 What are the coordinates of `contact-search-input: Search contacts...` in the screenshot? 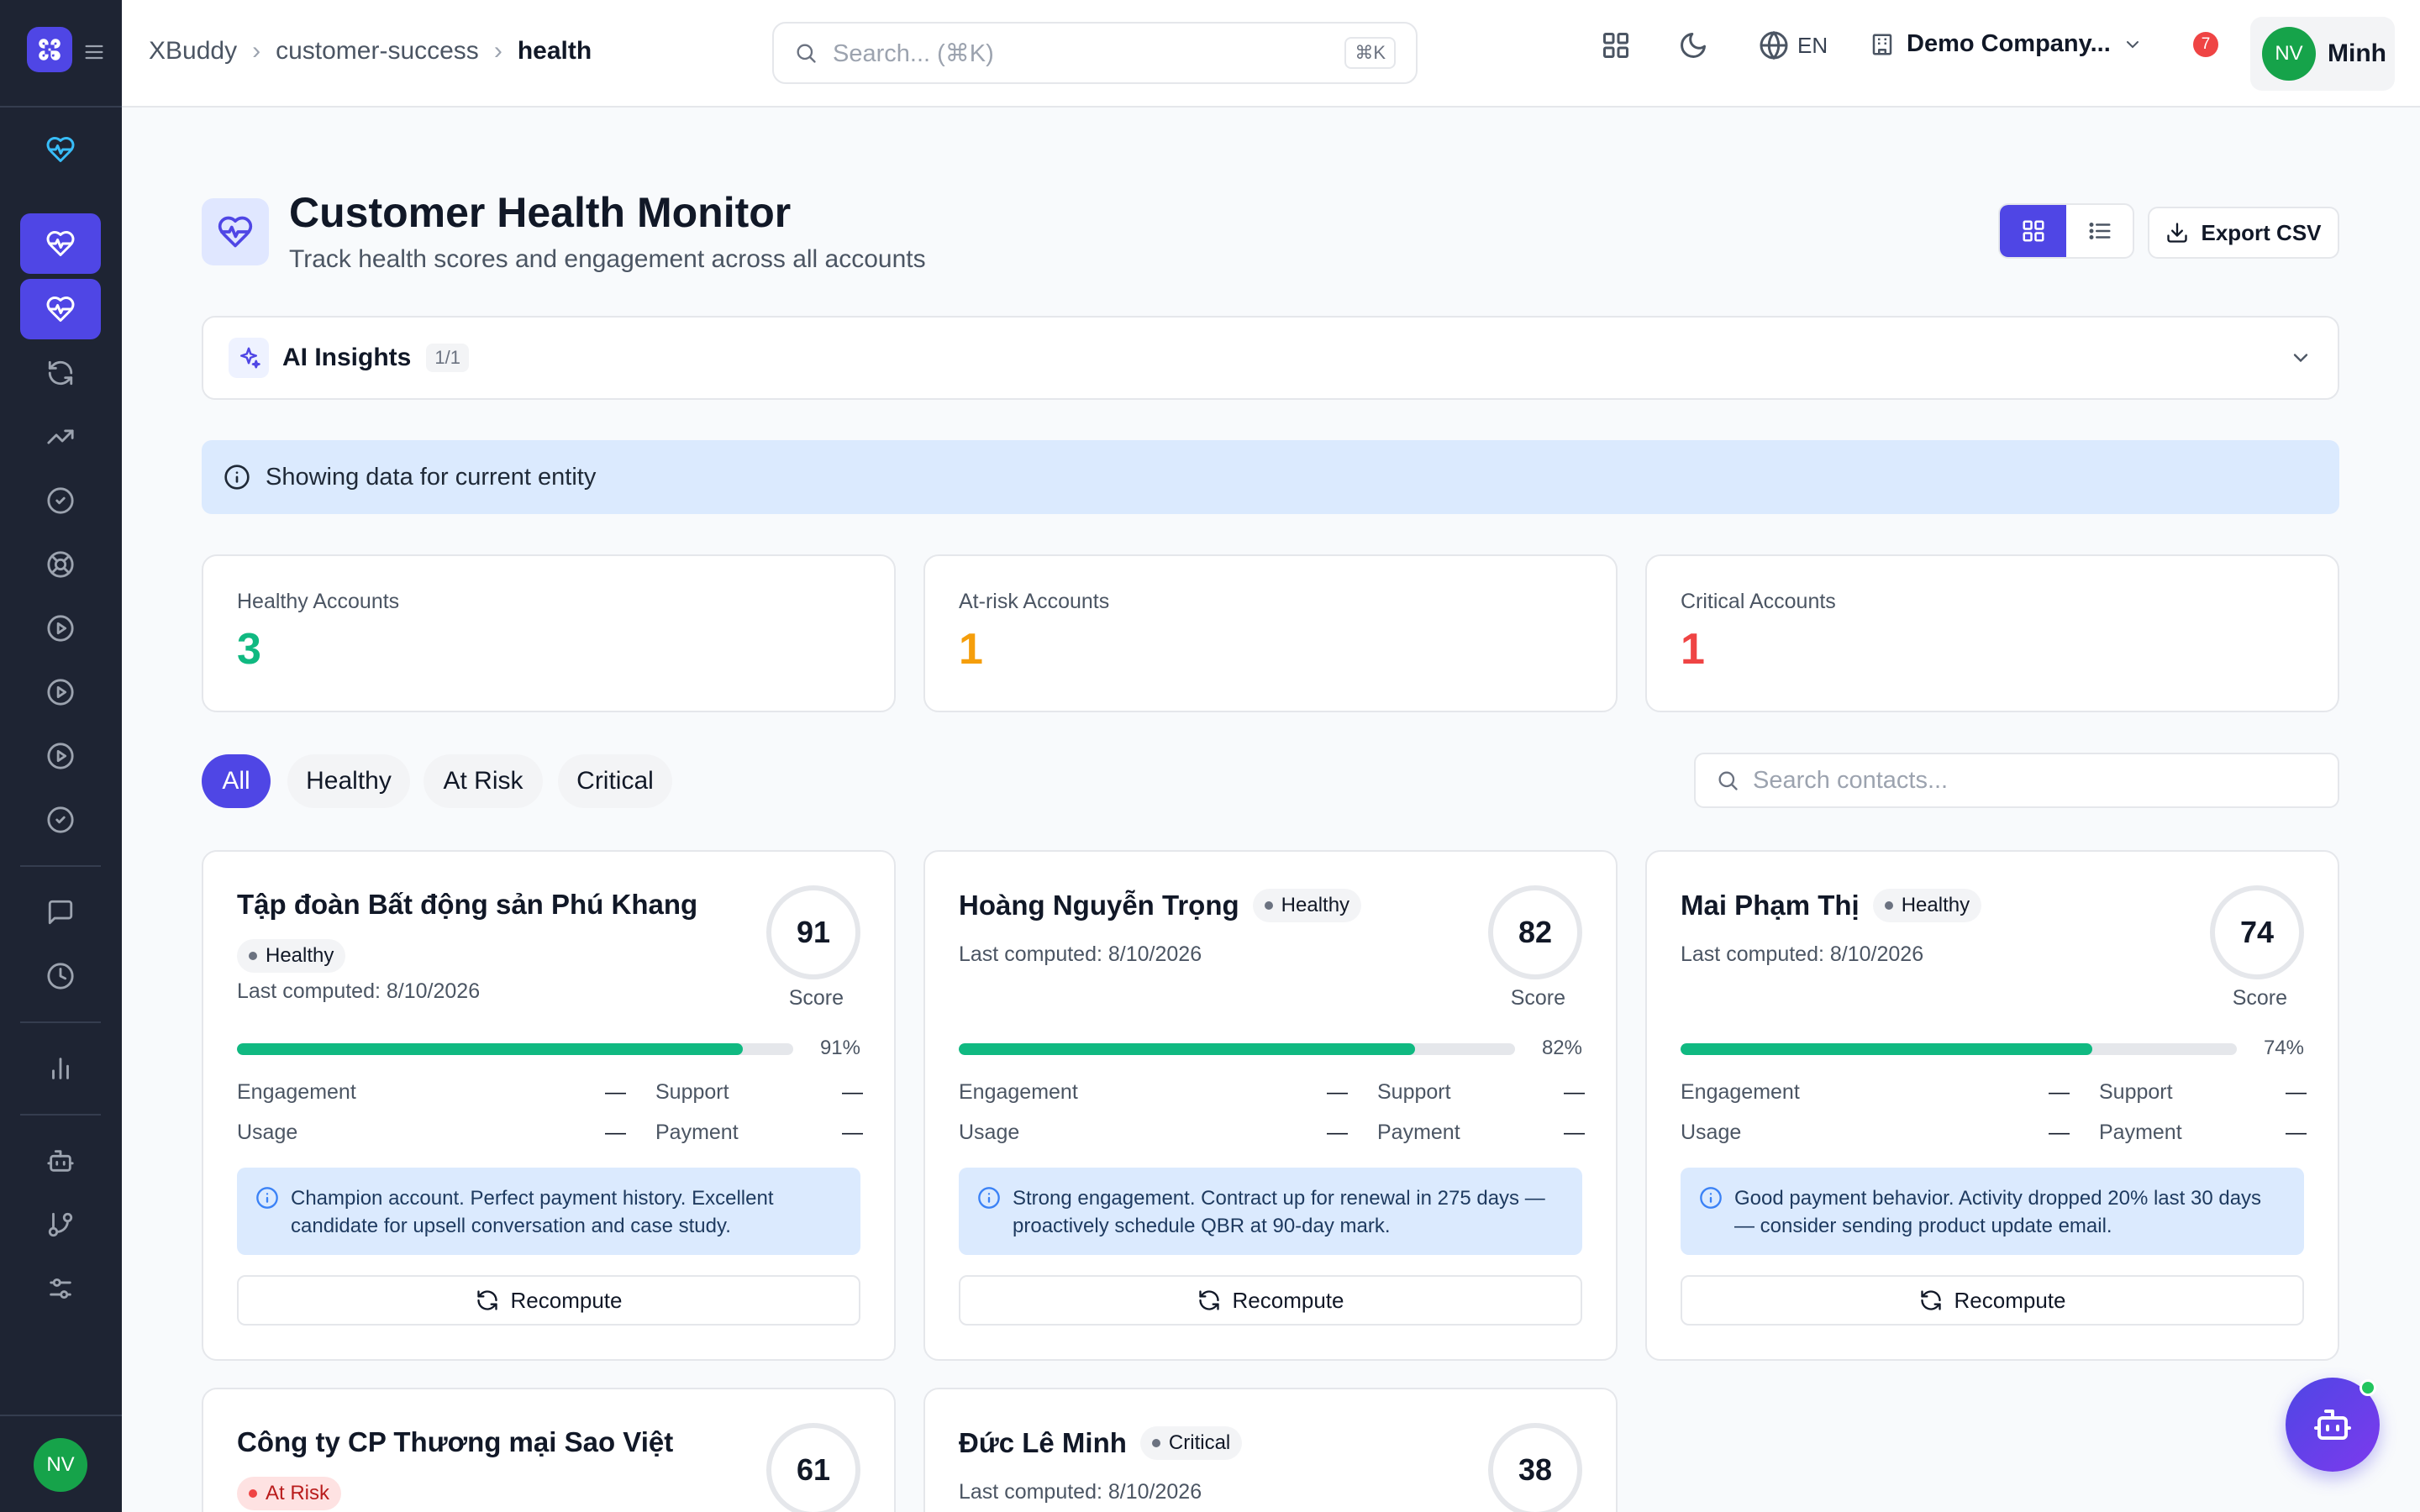 It's located at (2016, 780).